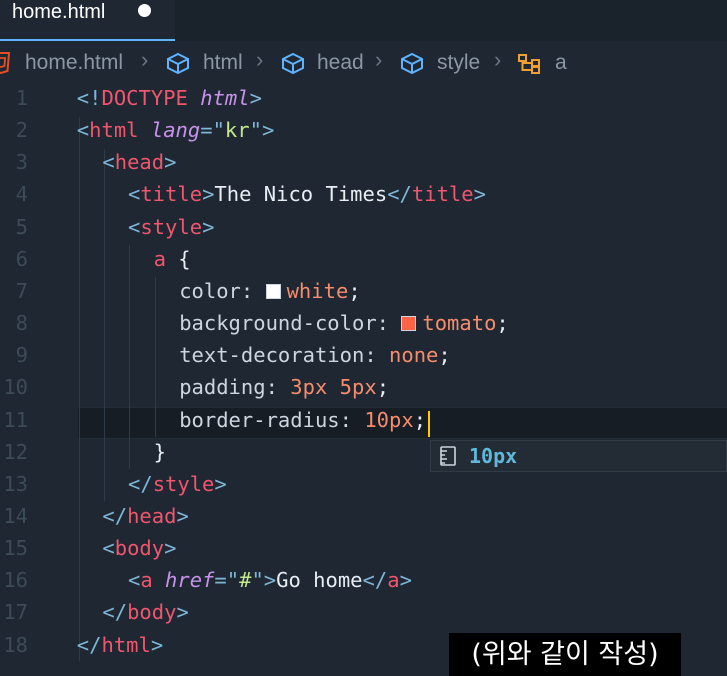  Describe the element at coordinates (363, 484) in the screenshot. I see `code-line: 13 </style>` at that location.